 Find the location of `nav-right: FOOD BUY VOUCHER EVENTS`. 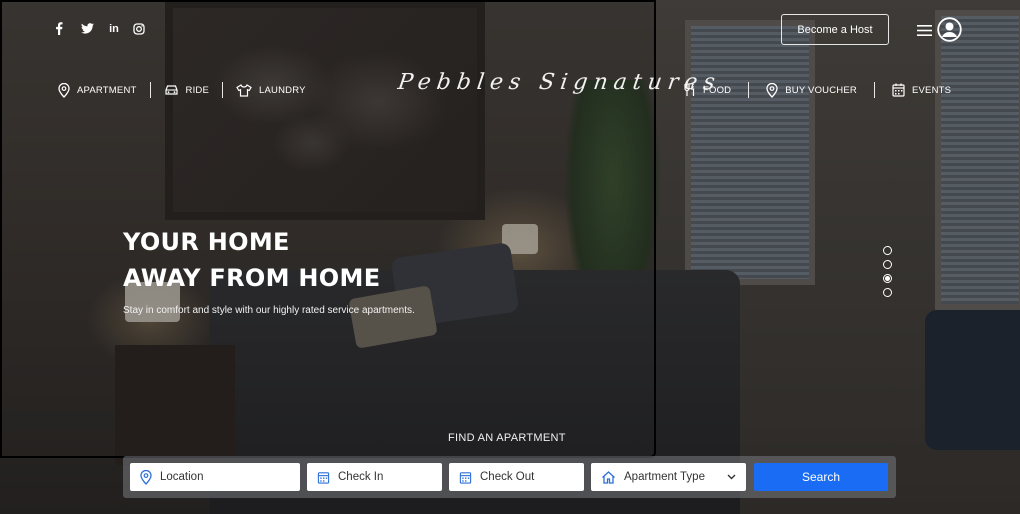

nav-right: FOOD BUY VOUCHER EVENTS is located at coordinates (817, 90).